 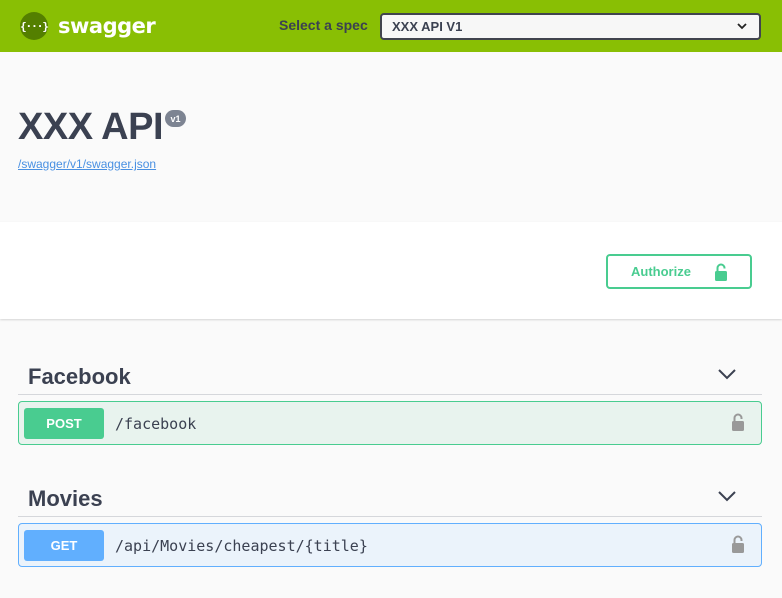 What do you see at coordinates (91, 127) in the screenshot?
I see `api-title: XXX API` at bounding box center [91, 127].